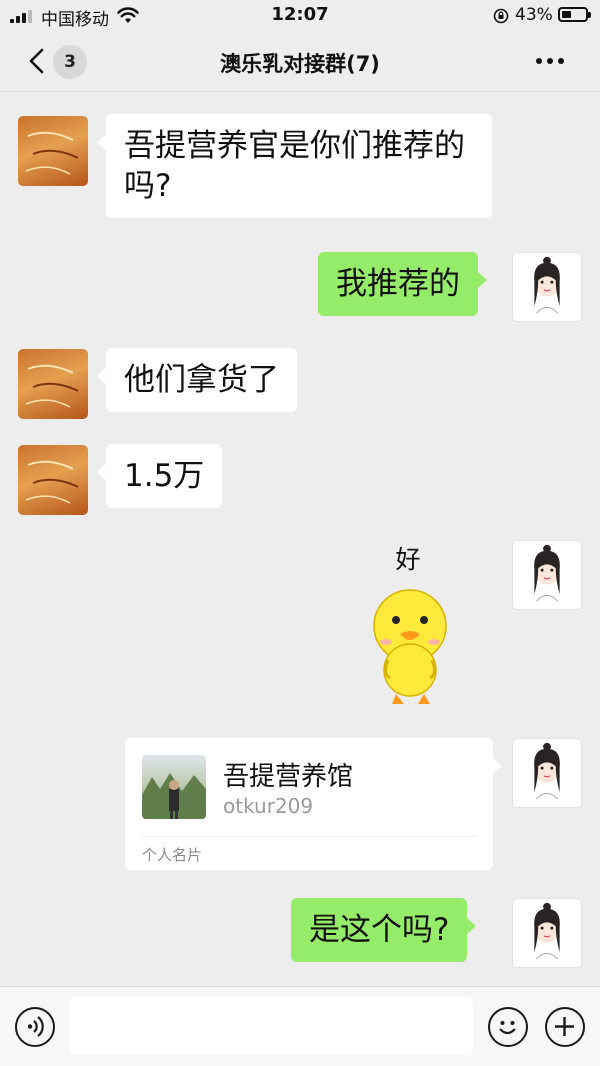 The image size is (600, 1066). What do you see at coordinates (288, 777) in the screenshot?
I see `contact-card-name: 吾提营养馆` at bounding box center [288, 777].